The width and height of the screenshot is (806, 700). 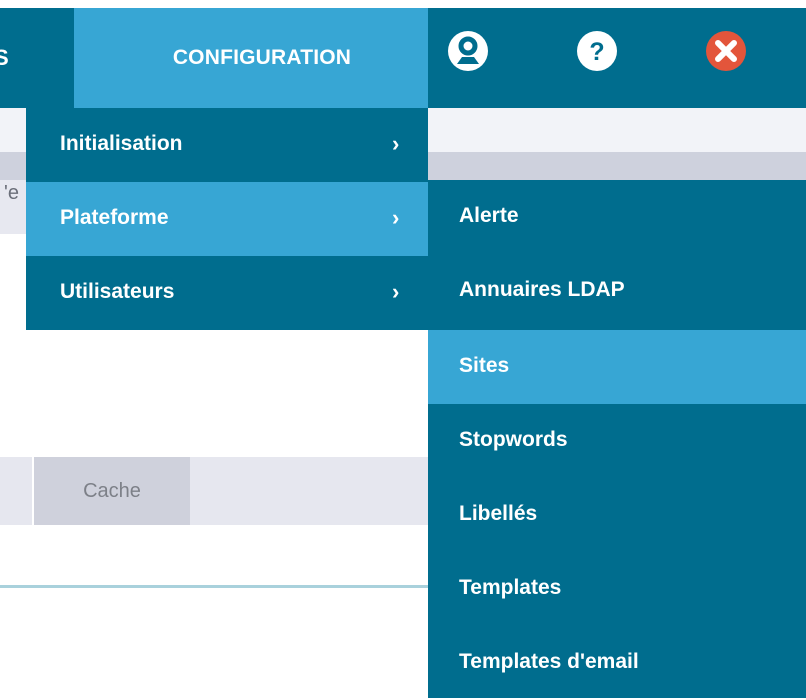 What do you see at coordinates (726, 51) in the screenshot?
I see `close-icon` at bounding box center [726, 51].